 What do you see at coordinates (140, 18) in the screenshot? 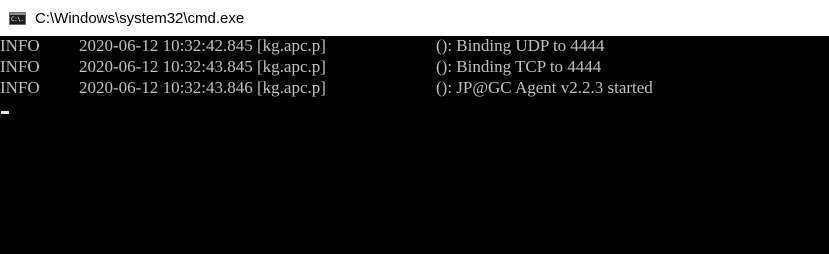
I see `window-title: C:\Windows\system32\cmd.exe` at bounding box center [140, 18].